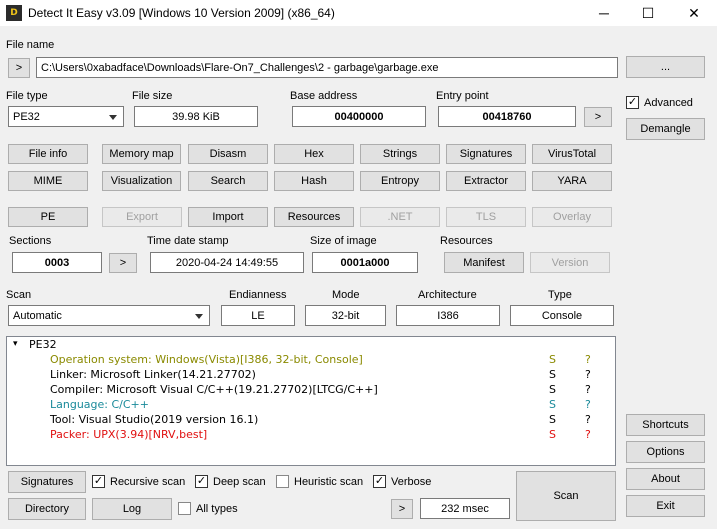 This screenshot has width=717, height=529. What do you see at coordinates (572, 154) in the screenshot?
I see `virustotal-button: VirusTotal` at bounding box center [572, 154].